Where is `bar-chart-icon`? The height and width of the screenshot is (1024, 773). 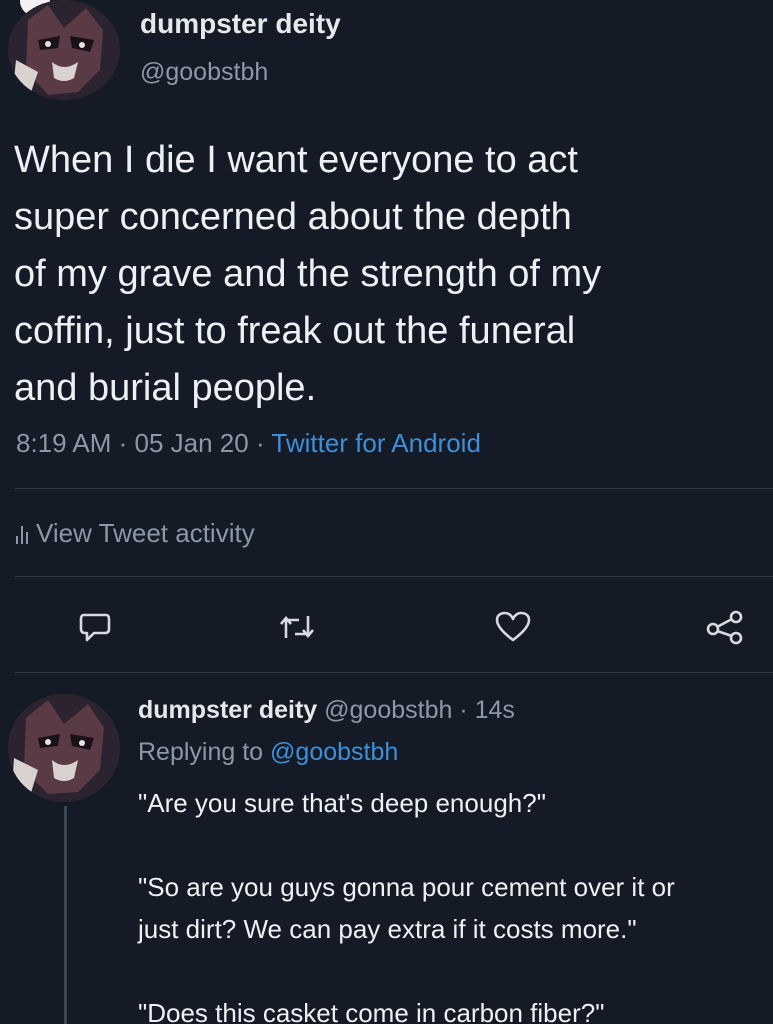 bar-chart-icon is located at coordinates (22, 534).